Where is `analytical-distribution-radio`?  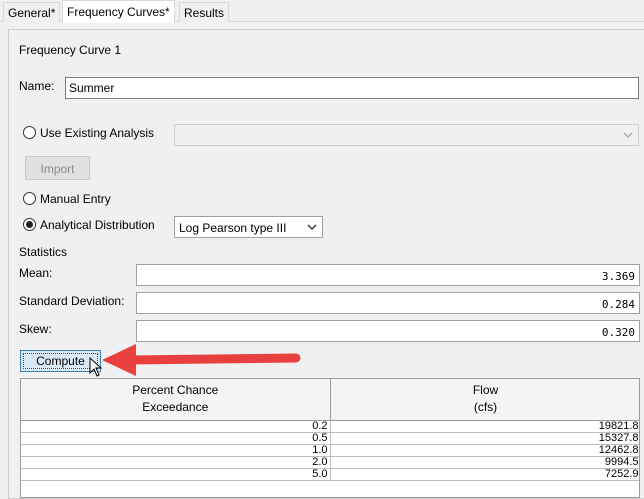 analytical-distribution-radio is located at coordinates (29, 224).